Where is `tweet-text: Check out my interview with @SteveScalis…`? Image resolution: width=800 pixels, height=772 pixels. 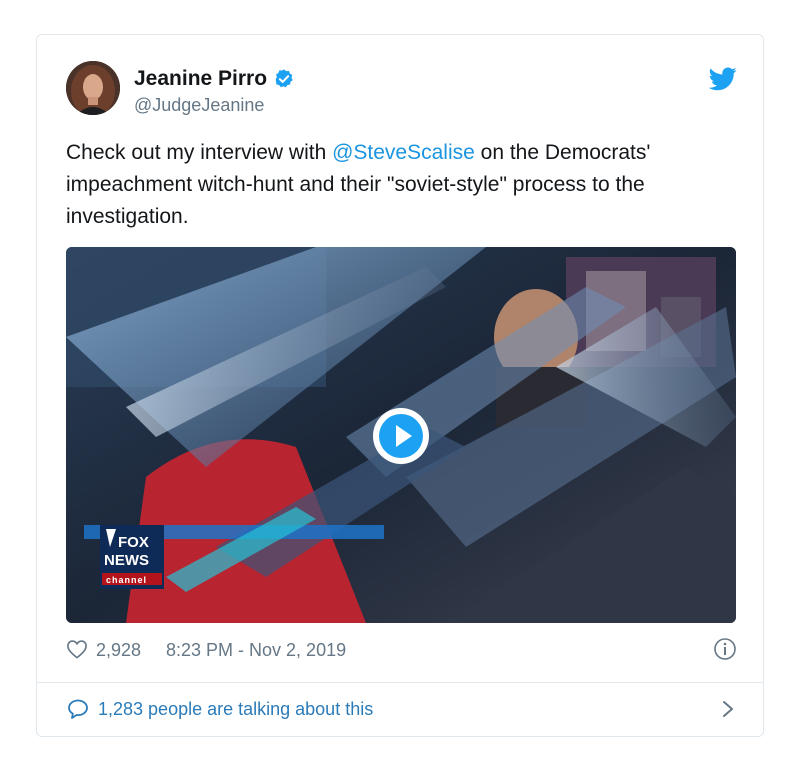 tweet-text: Check out my interview with @SteveScalis… is located at coordinates (401, 185).